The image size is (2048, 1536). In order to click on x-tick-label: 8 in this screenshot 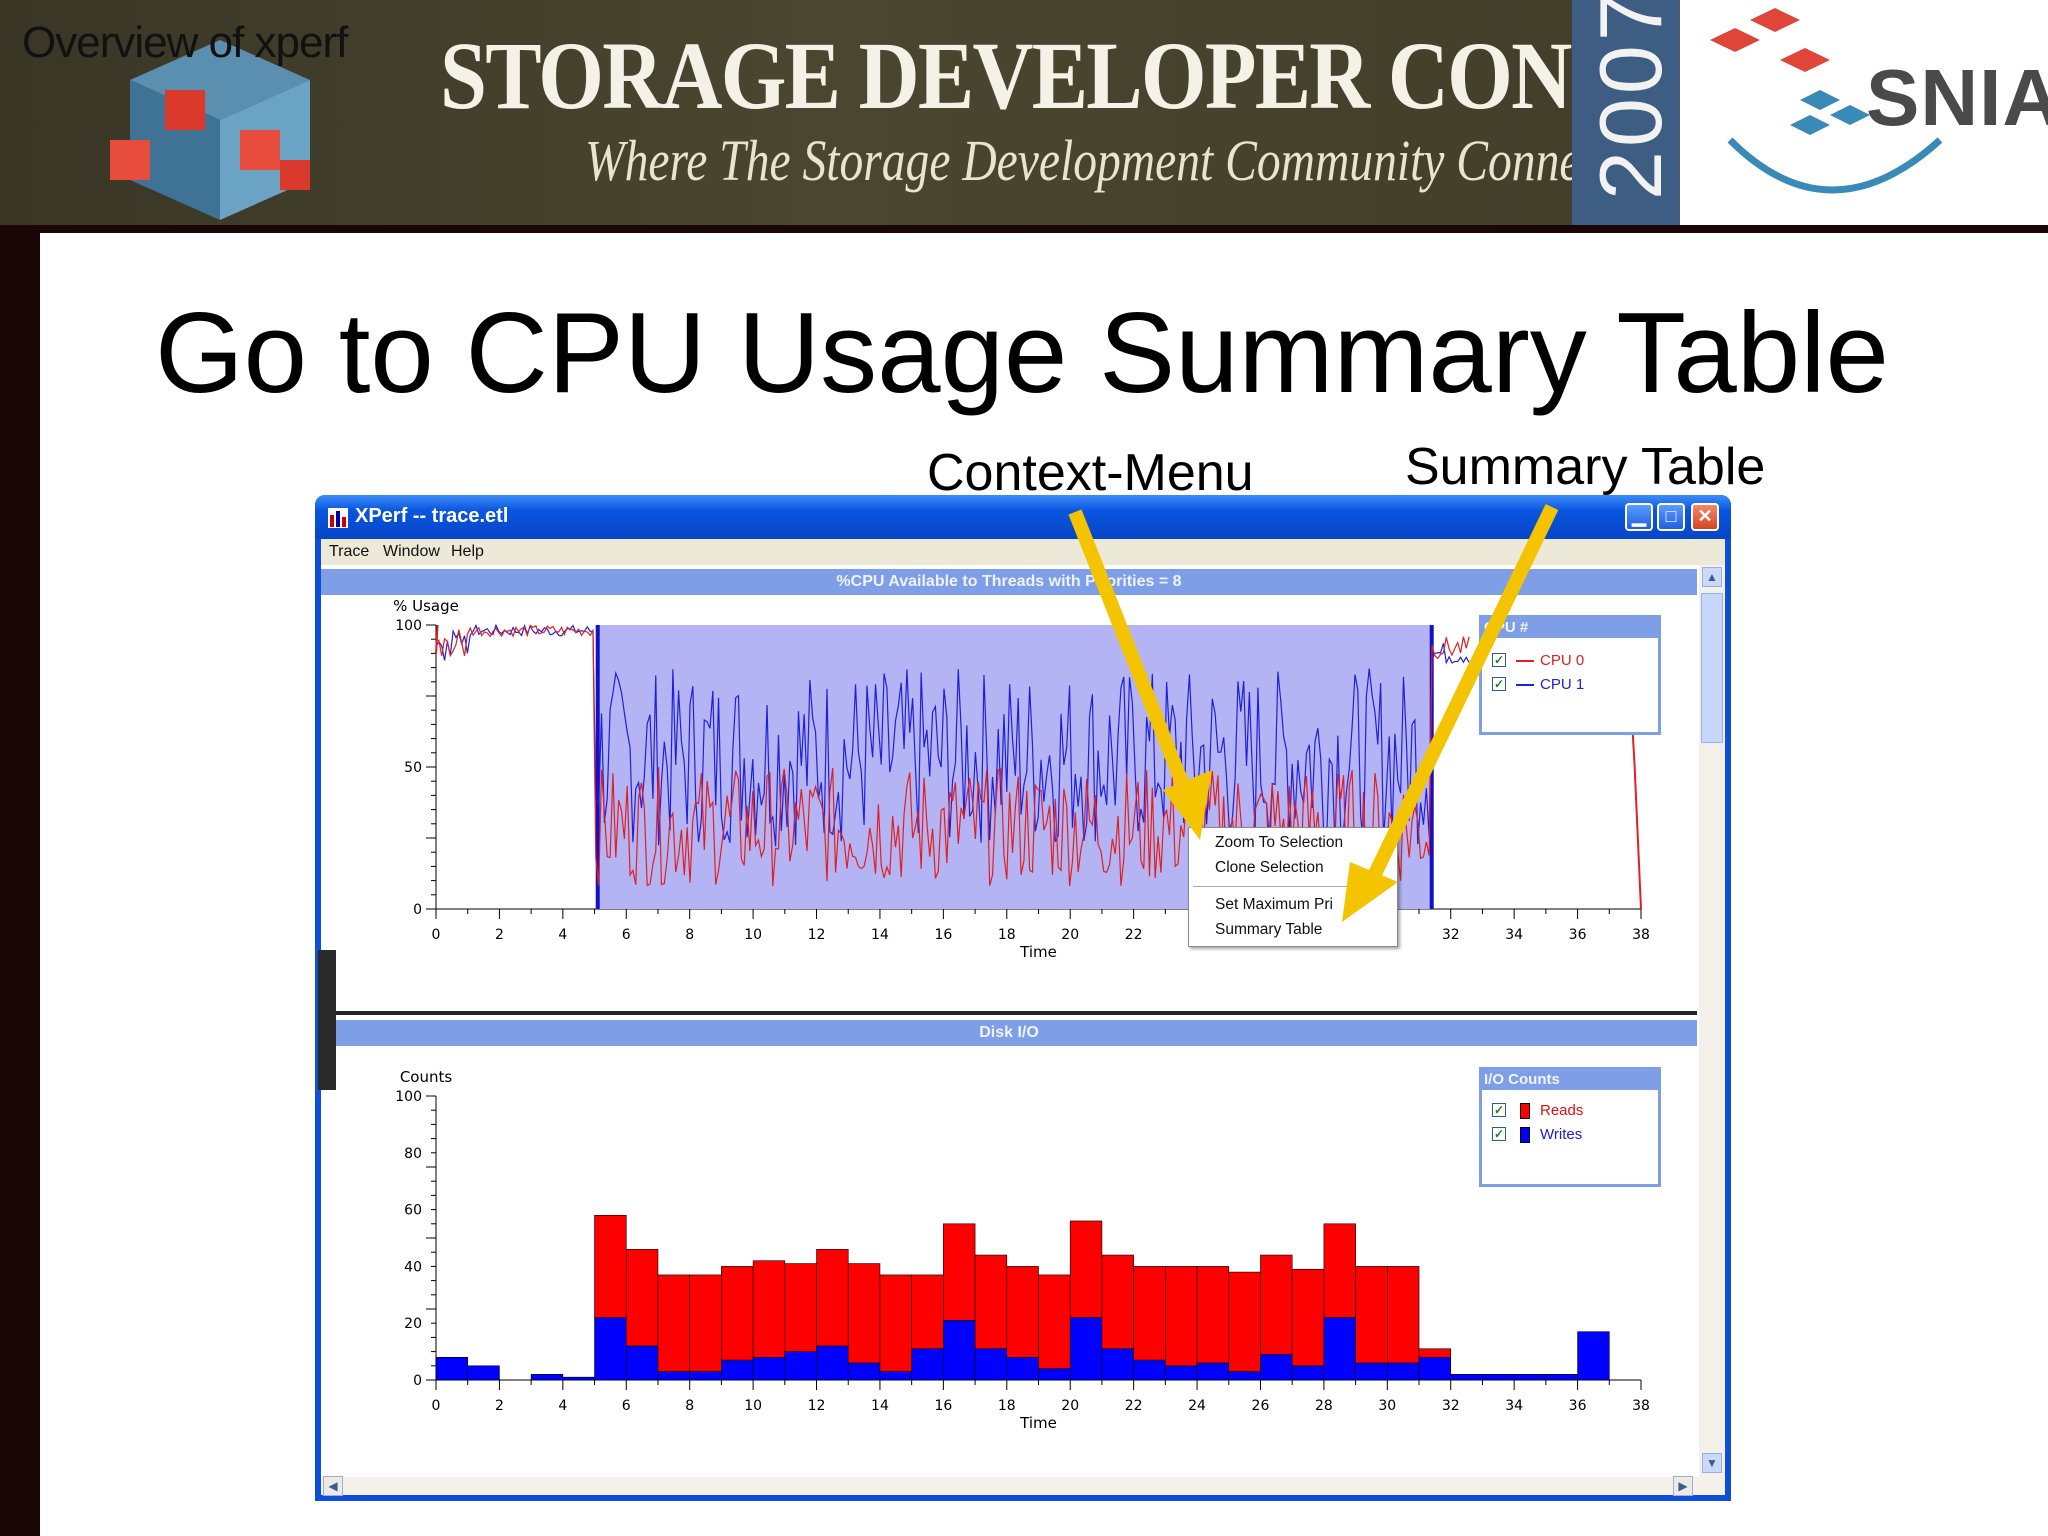, I will do `click(689, 935)`.